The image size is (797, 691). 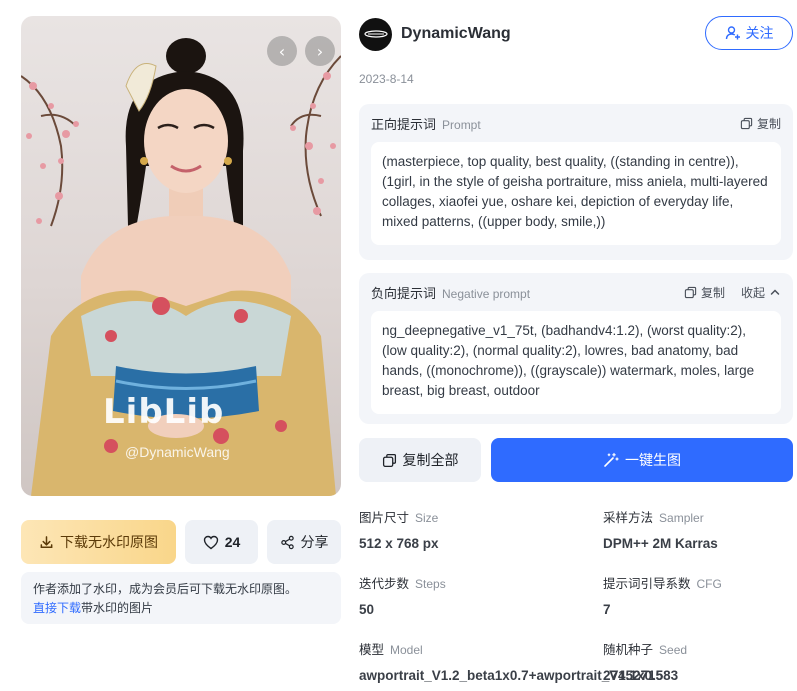 I want to click on watermark-logo: LibLib, so click(x=164, y=412).